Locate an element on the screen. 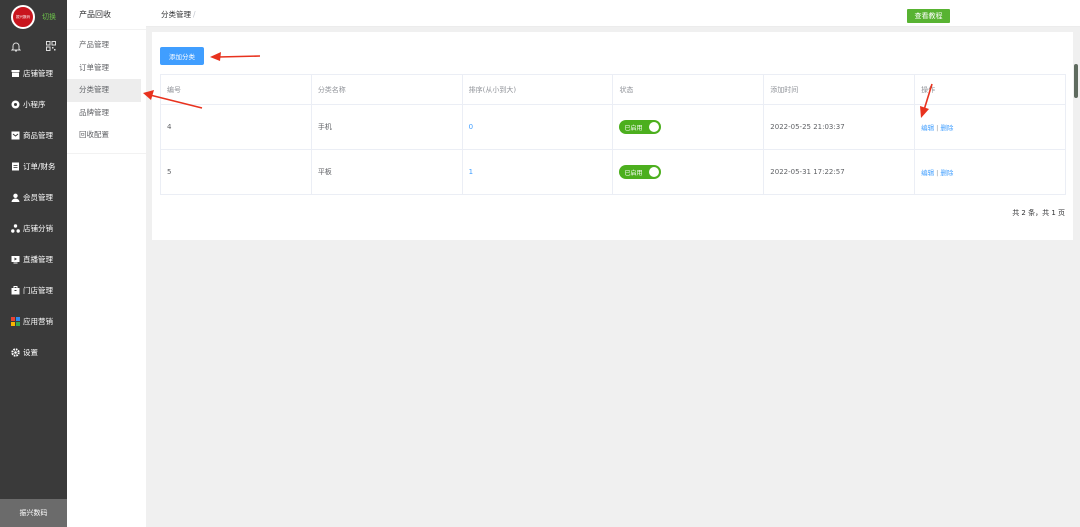  brand-logo: 振兴数码 is located at coordinates (23, 17).